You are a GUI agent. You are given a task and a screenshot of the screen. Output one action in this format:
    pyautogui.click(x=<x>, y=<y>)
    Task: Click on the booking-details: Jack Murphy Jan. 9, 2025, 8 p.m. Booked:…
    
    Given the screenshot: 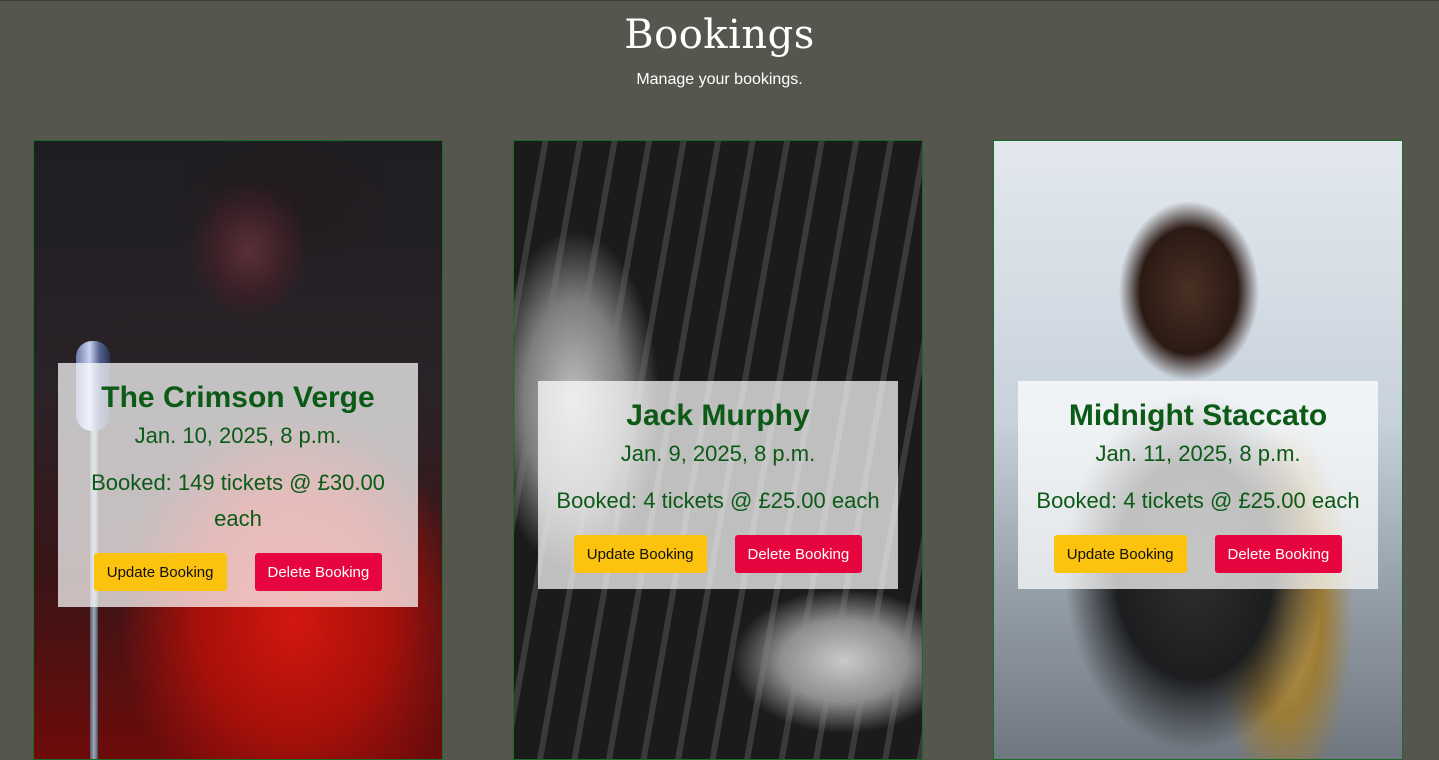 What is the action you would take?
    pyautogui.click(x=718, y=485)
    